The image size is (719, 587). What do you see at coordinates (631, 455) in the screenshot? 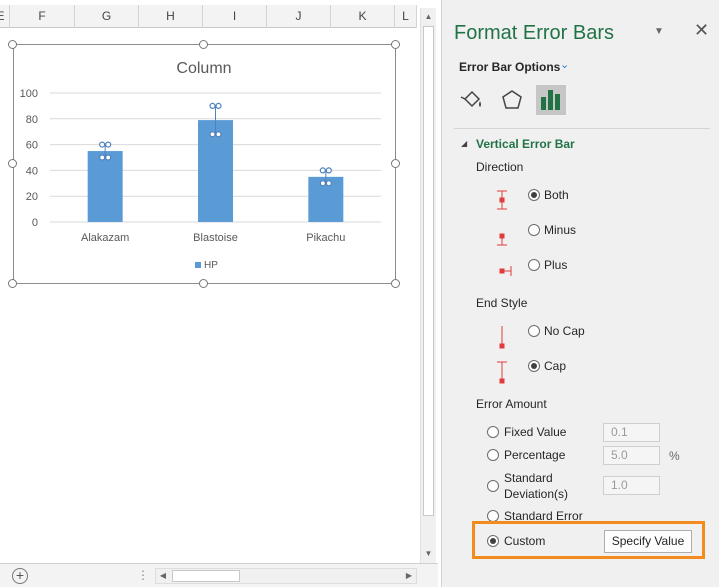
I see `percentage-input: 5.0` at bounding box center [631, 455].